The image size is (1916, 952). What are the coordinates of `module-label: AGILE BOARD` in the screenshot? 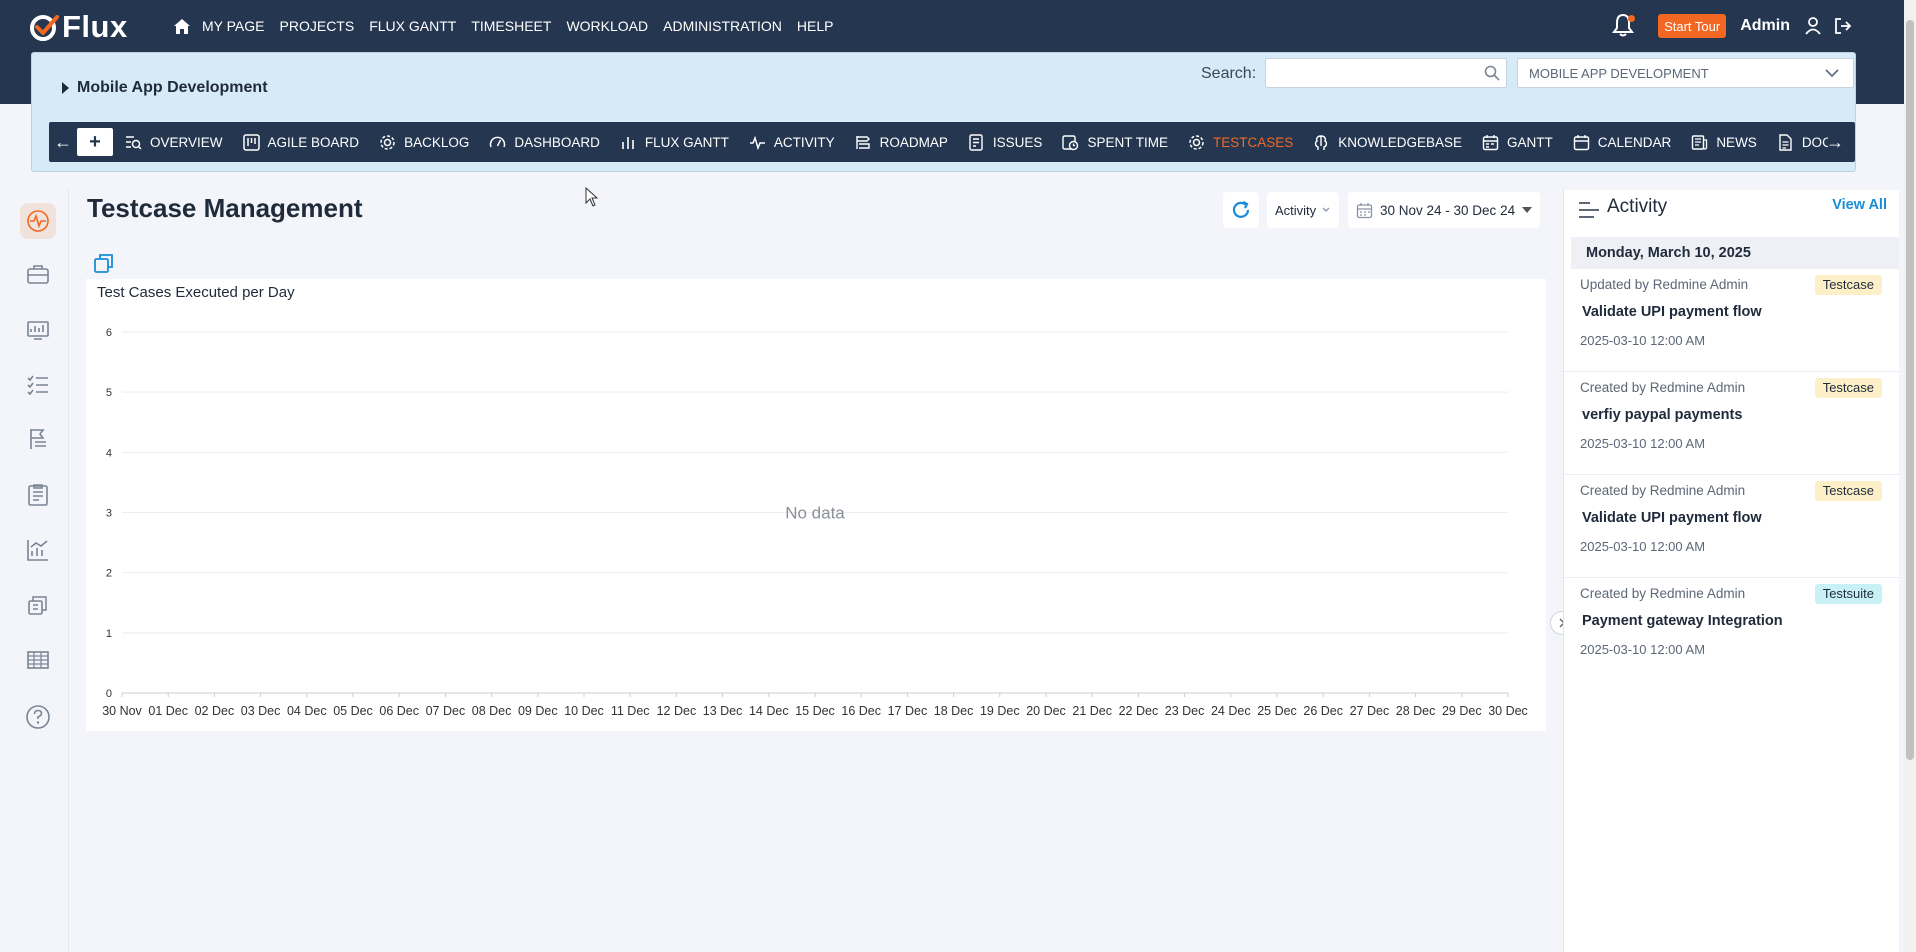 It's located at (313, 142).